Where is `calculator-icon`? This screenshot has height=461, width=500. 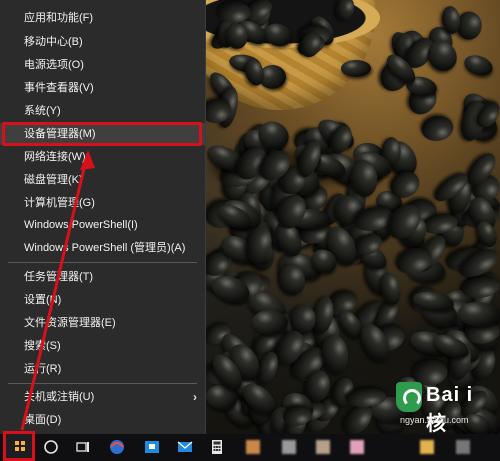 calculator-icon is located at coordinates (217, 447).